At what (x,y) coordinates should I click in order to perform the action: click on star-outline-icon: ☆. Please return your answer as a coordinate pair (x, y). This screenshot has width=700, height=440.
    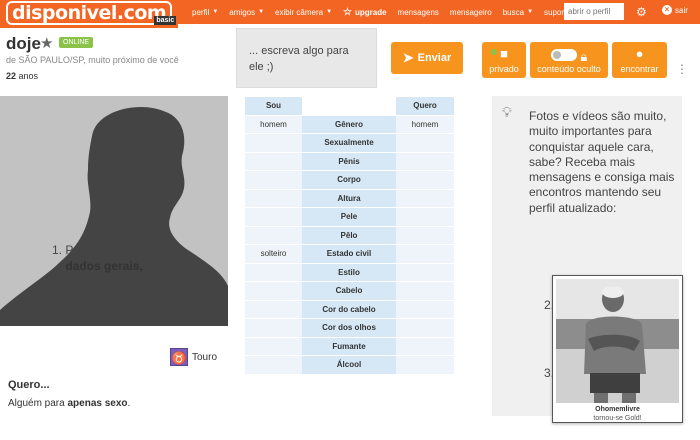
    Looking at the image, I should click on (347, 12).